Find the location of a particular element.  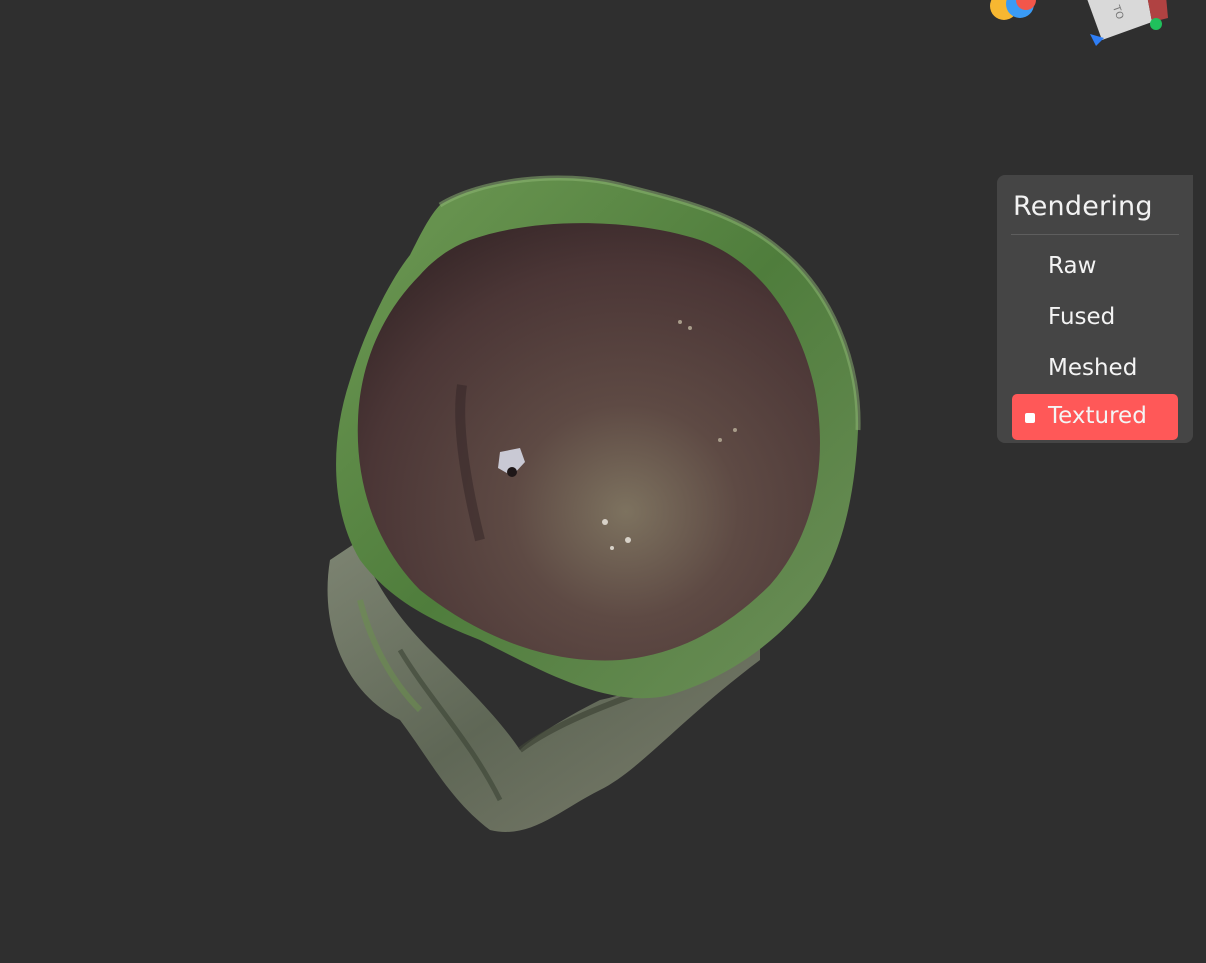

render-option-raw: Raw is located at coordinates (1095, 267).